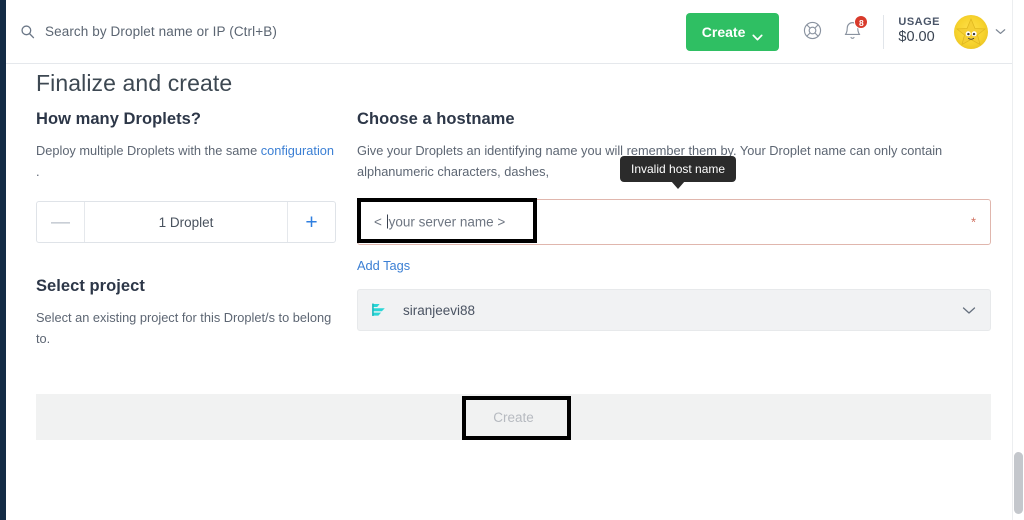 The width and height of the screenshot is (1024, 520). I want to click on chevron-down-icon, so click(757, 34).